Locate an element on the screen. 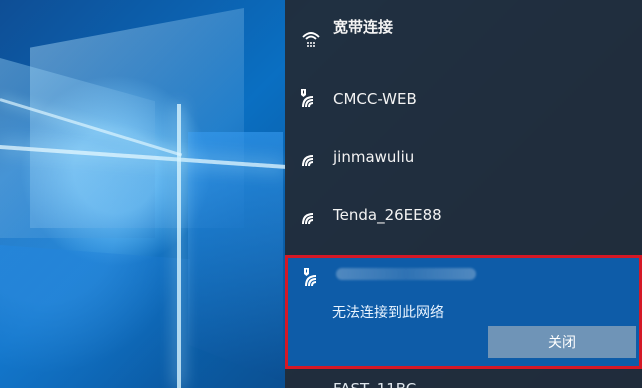 The image size is (642, 388). redacted-network-name is located at coordinates (406, 274).